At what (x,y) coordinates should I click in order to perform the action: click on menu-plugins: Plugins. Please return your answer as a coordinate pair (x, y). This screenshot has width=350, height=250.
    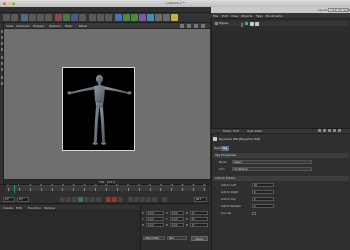
    Looking at the image, I should click on (146, 2).